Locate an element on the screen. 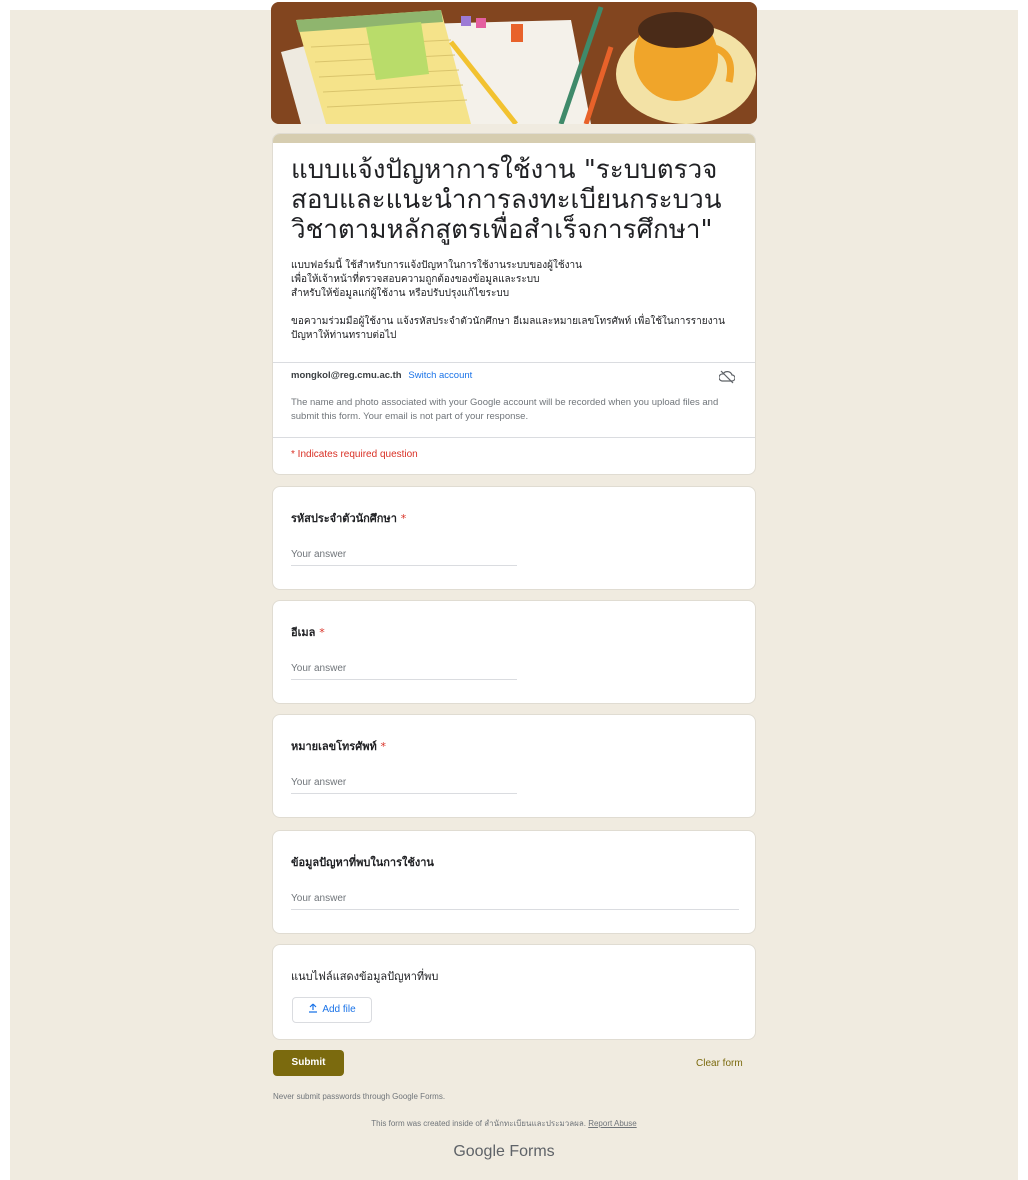 This screenshot has height=1180, width=1028. switch-account-link: Switch account is located at coordinates (440, 375).